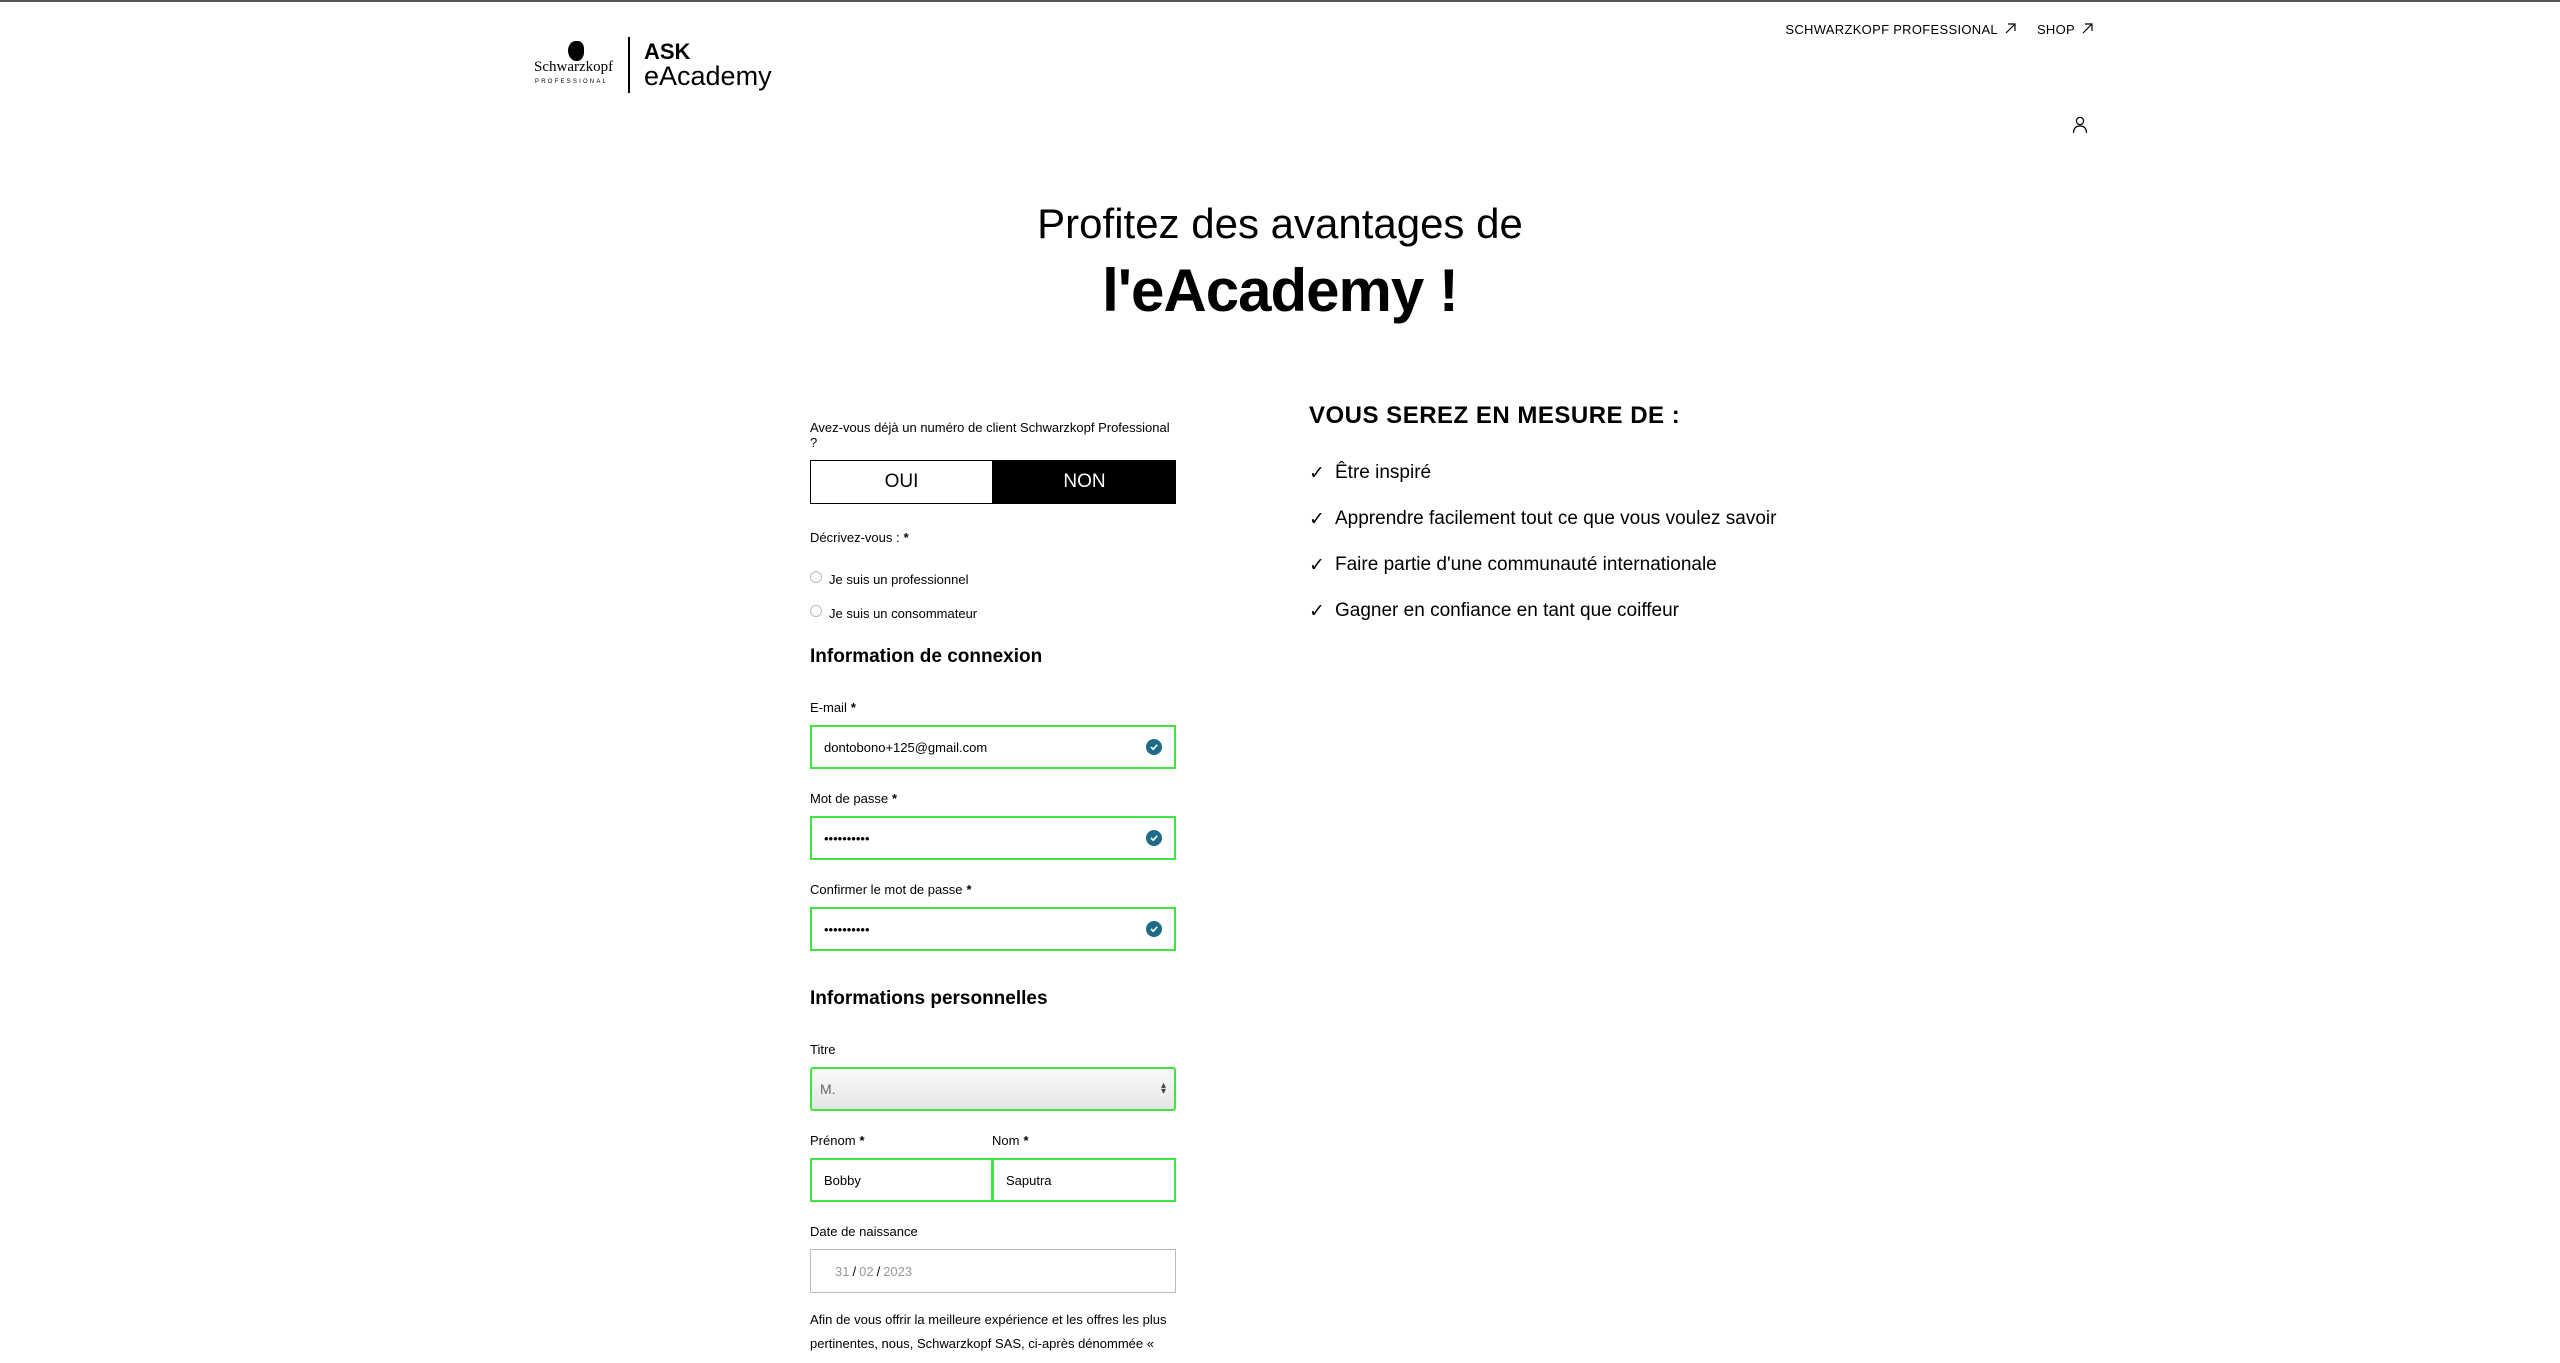  Describe the element at coordinates (866, 1271) in the screenshot. I see `birth-month: 02` at that location.